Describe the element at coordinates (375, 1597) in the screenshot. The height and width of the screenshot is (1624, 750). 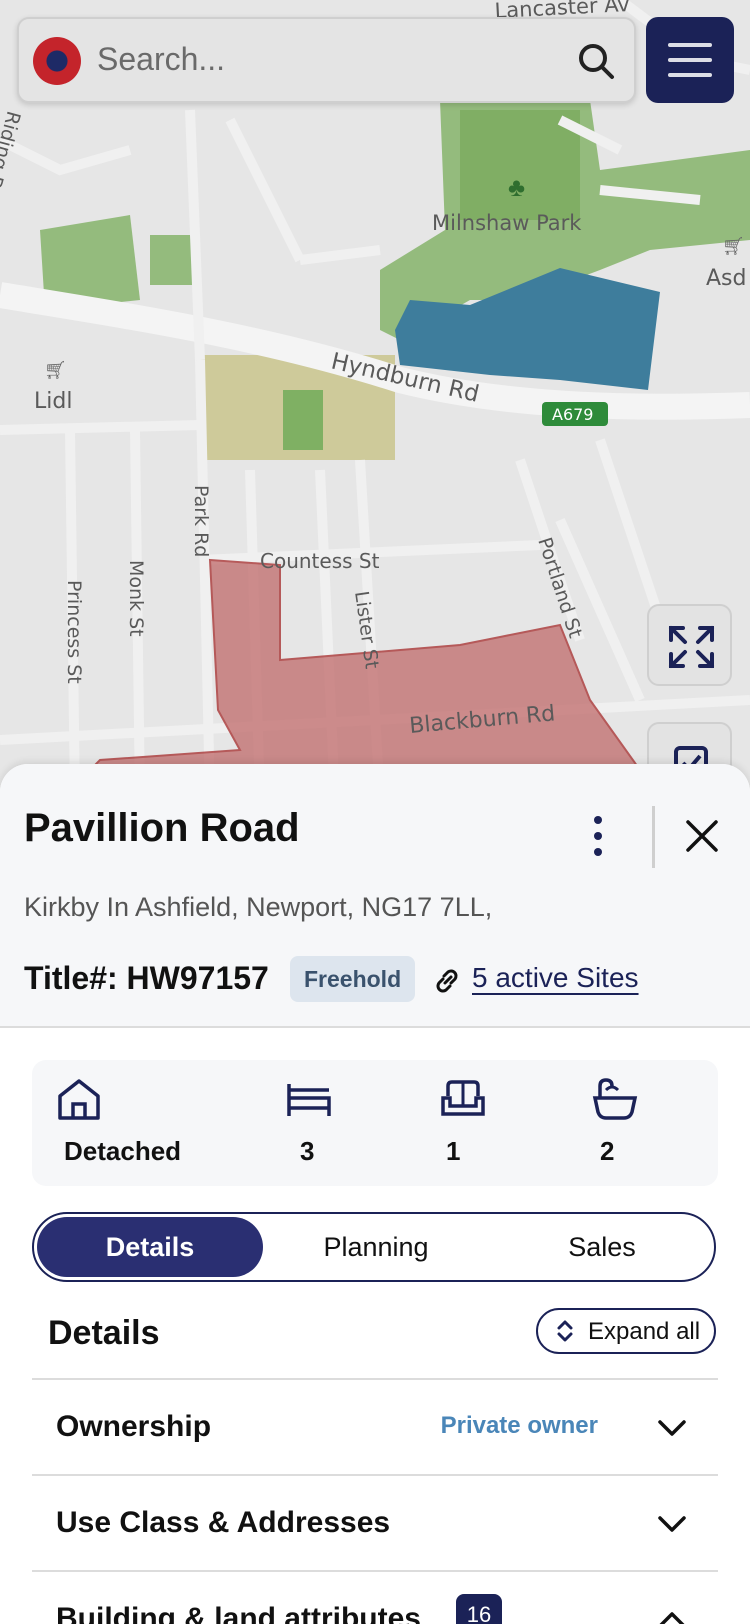
I see `accordion-building-attributes: Building & land attributes 16` at that location.